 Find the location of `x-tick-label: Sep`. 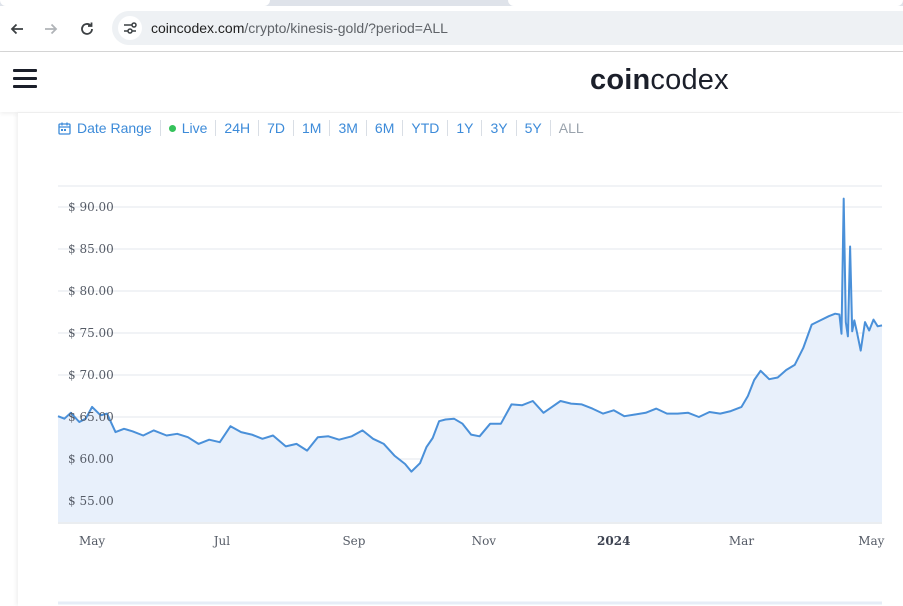

x-tick-label: Sep is located at coordinates (353, 541).